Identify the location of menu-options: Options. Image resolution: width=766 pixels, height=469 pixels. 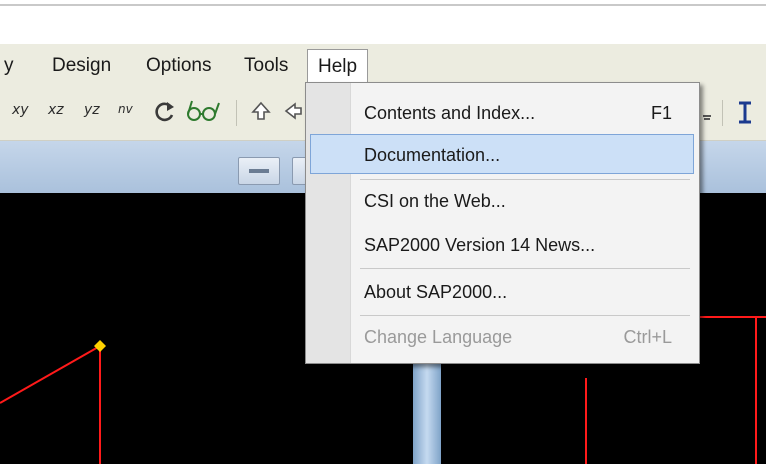
(178, 66).